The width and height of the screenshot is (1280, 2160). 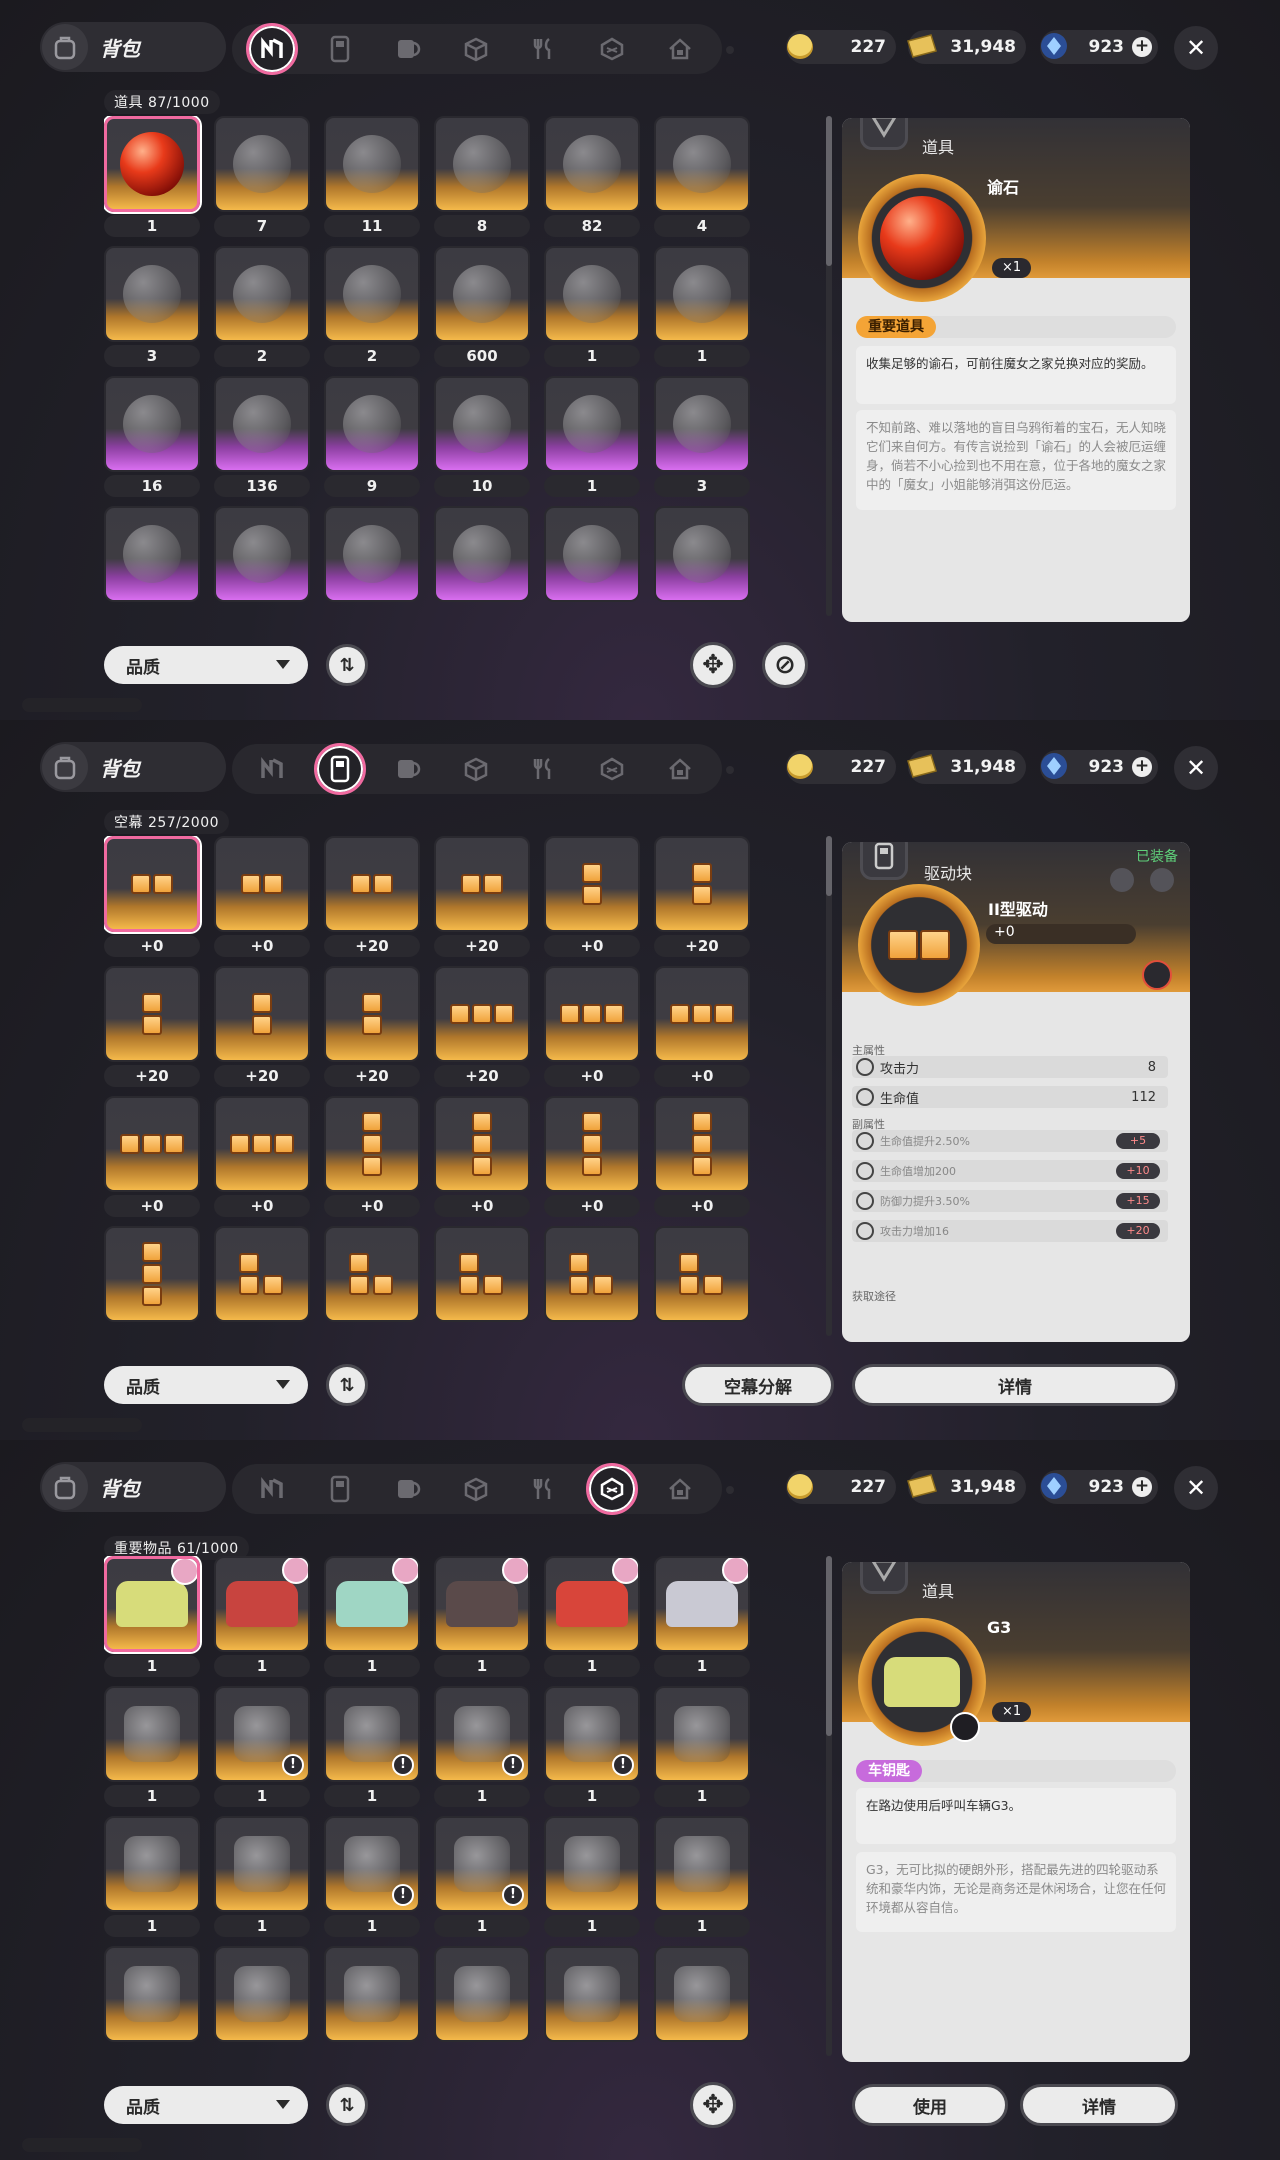 What do you see at coordinates (1162, 880) in the screenshot?
I see `lock-icon` at bounding box center [1162, 880].